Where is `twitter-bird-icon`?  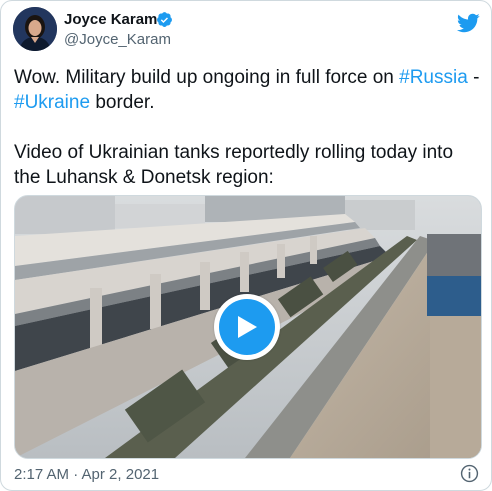 twitter-bird-icon is located at coordinates (468, 23).